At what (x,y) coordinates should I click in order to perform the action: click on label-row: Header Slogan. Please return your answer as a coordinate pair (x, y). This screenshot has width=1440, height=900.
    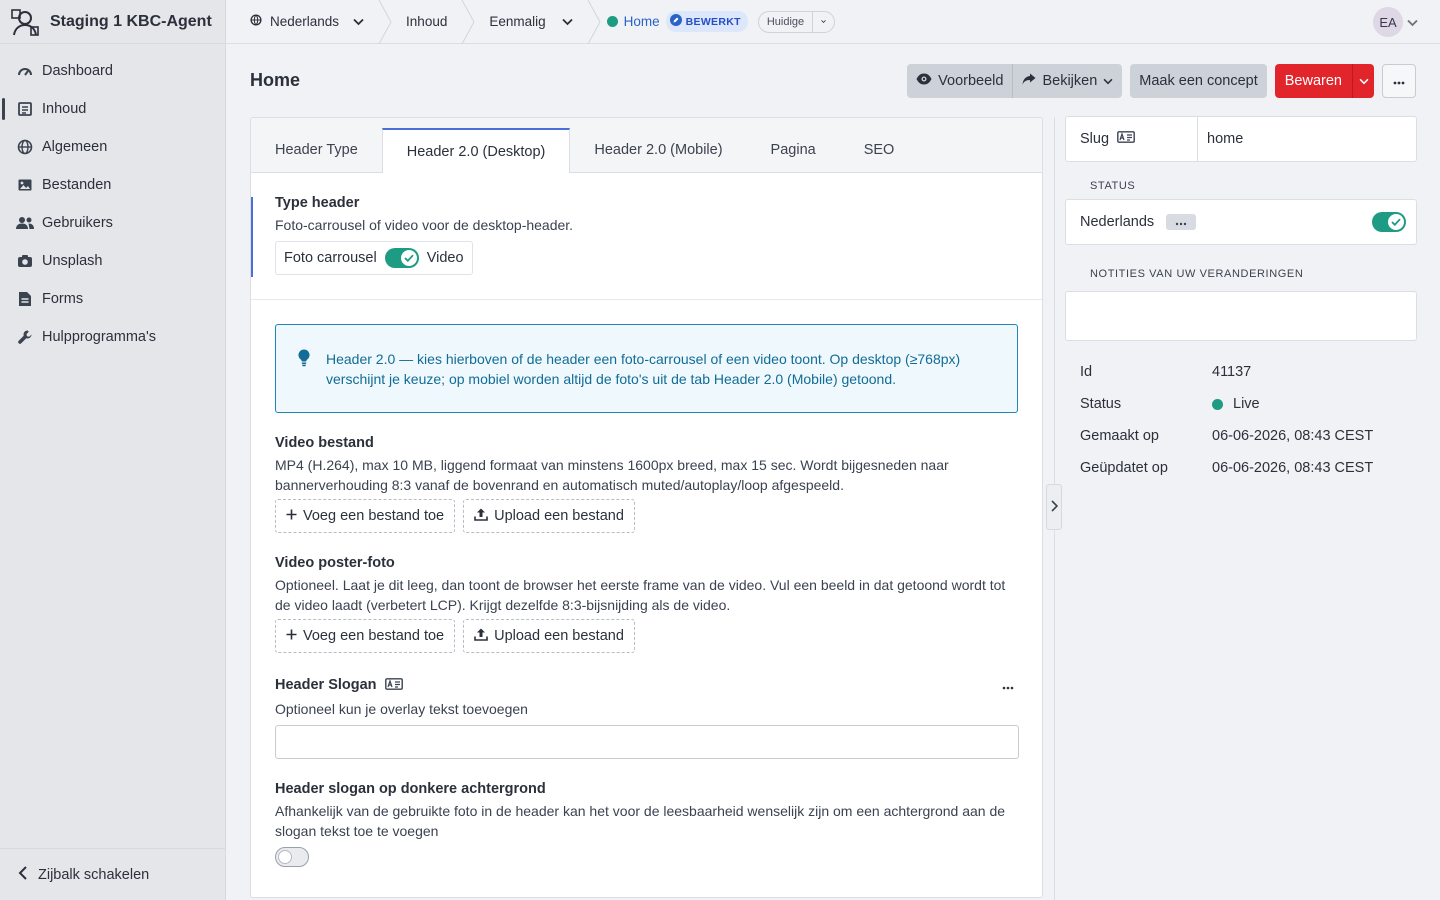
    Looking at the image, I should click on (646, 685).